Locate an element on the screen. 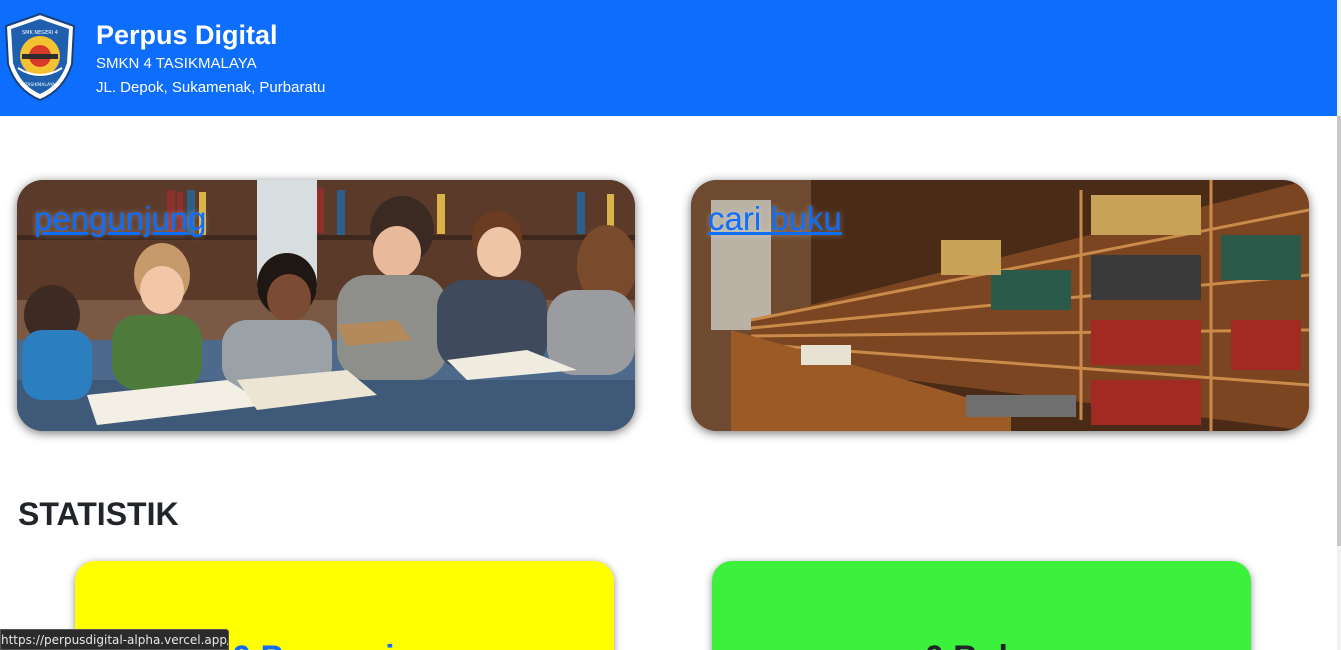 The height and width of the screenshot is (650, 1341). school-name: SMKN 4 TASIKMALAYA is located at coordinates (176, 63).